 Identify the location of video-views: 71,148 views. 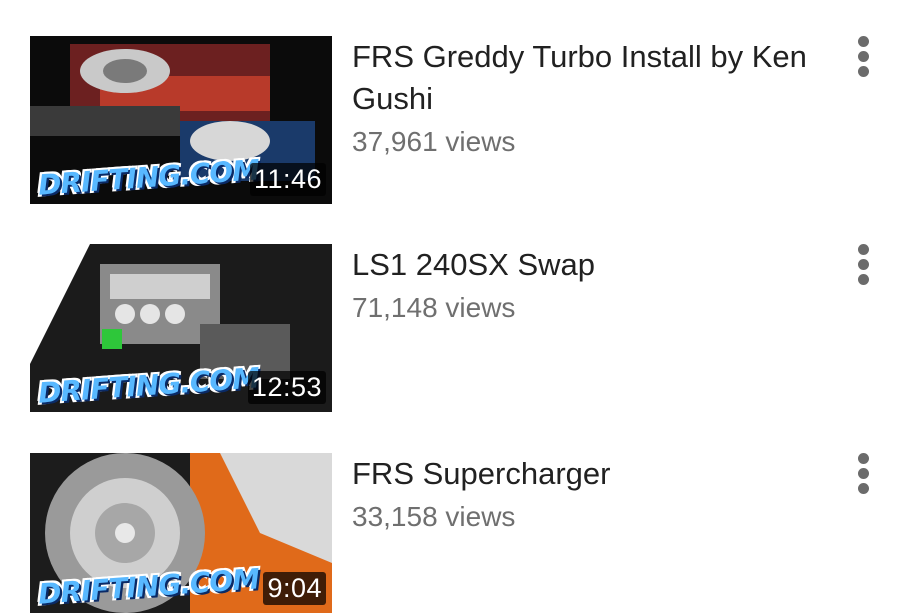
(434, 307).